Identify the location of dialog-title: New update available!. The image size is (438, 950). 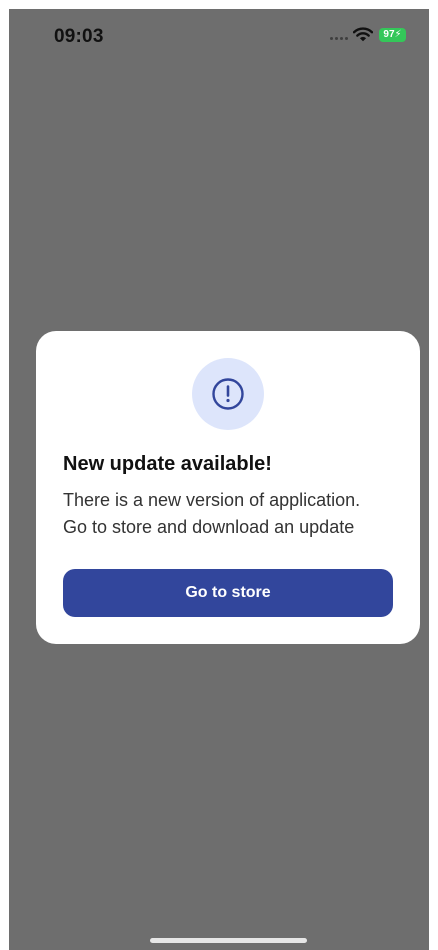
(167, 464).